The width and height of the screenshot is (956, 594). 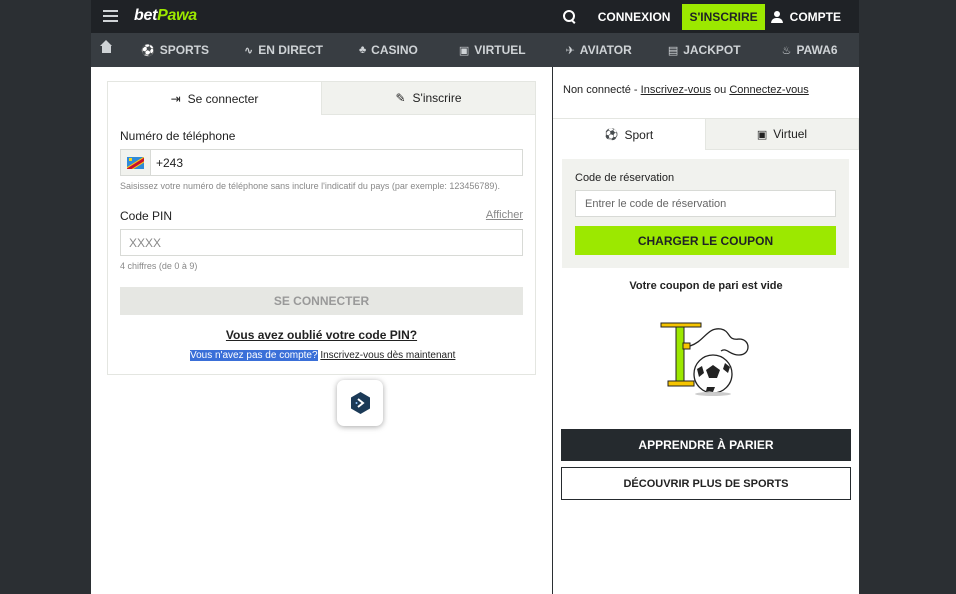 I want to click on login-link: CONNEXION, so click(x=634, y=16).